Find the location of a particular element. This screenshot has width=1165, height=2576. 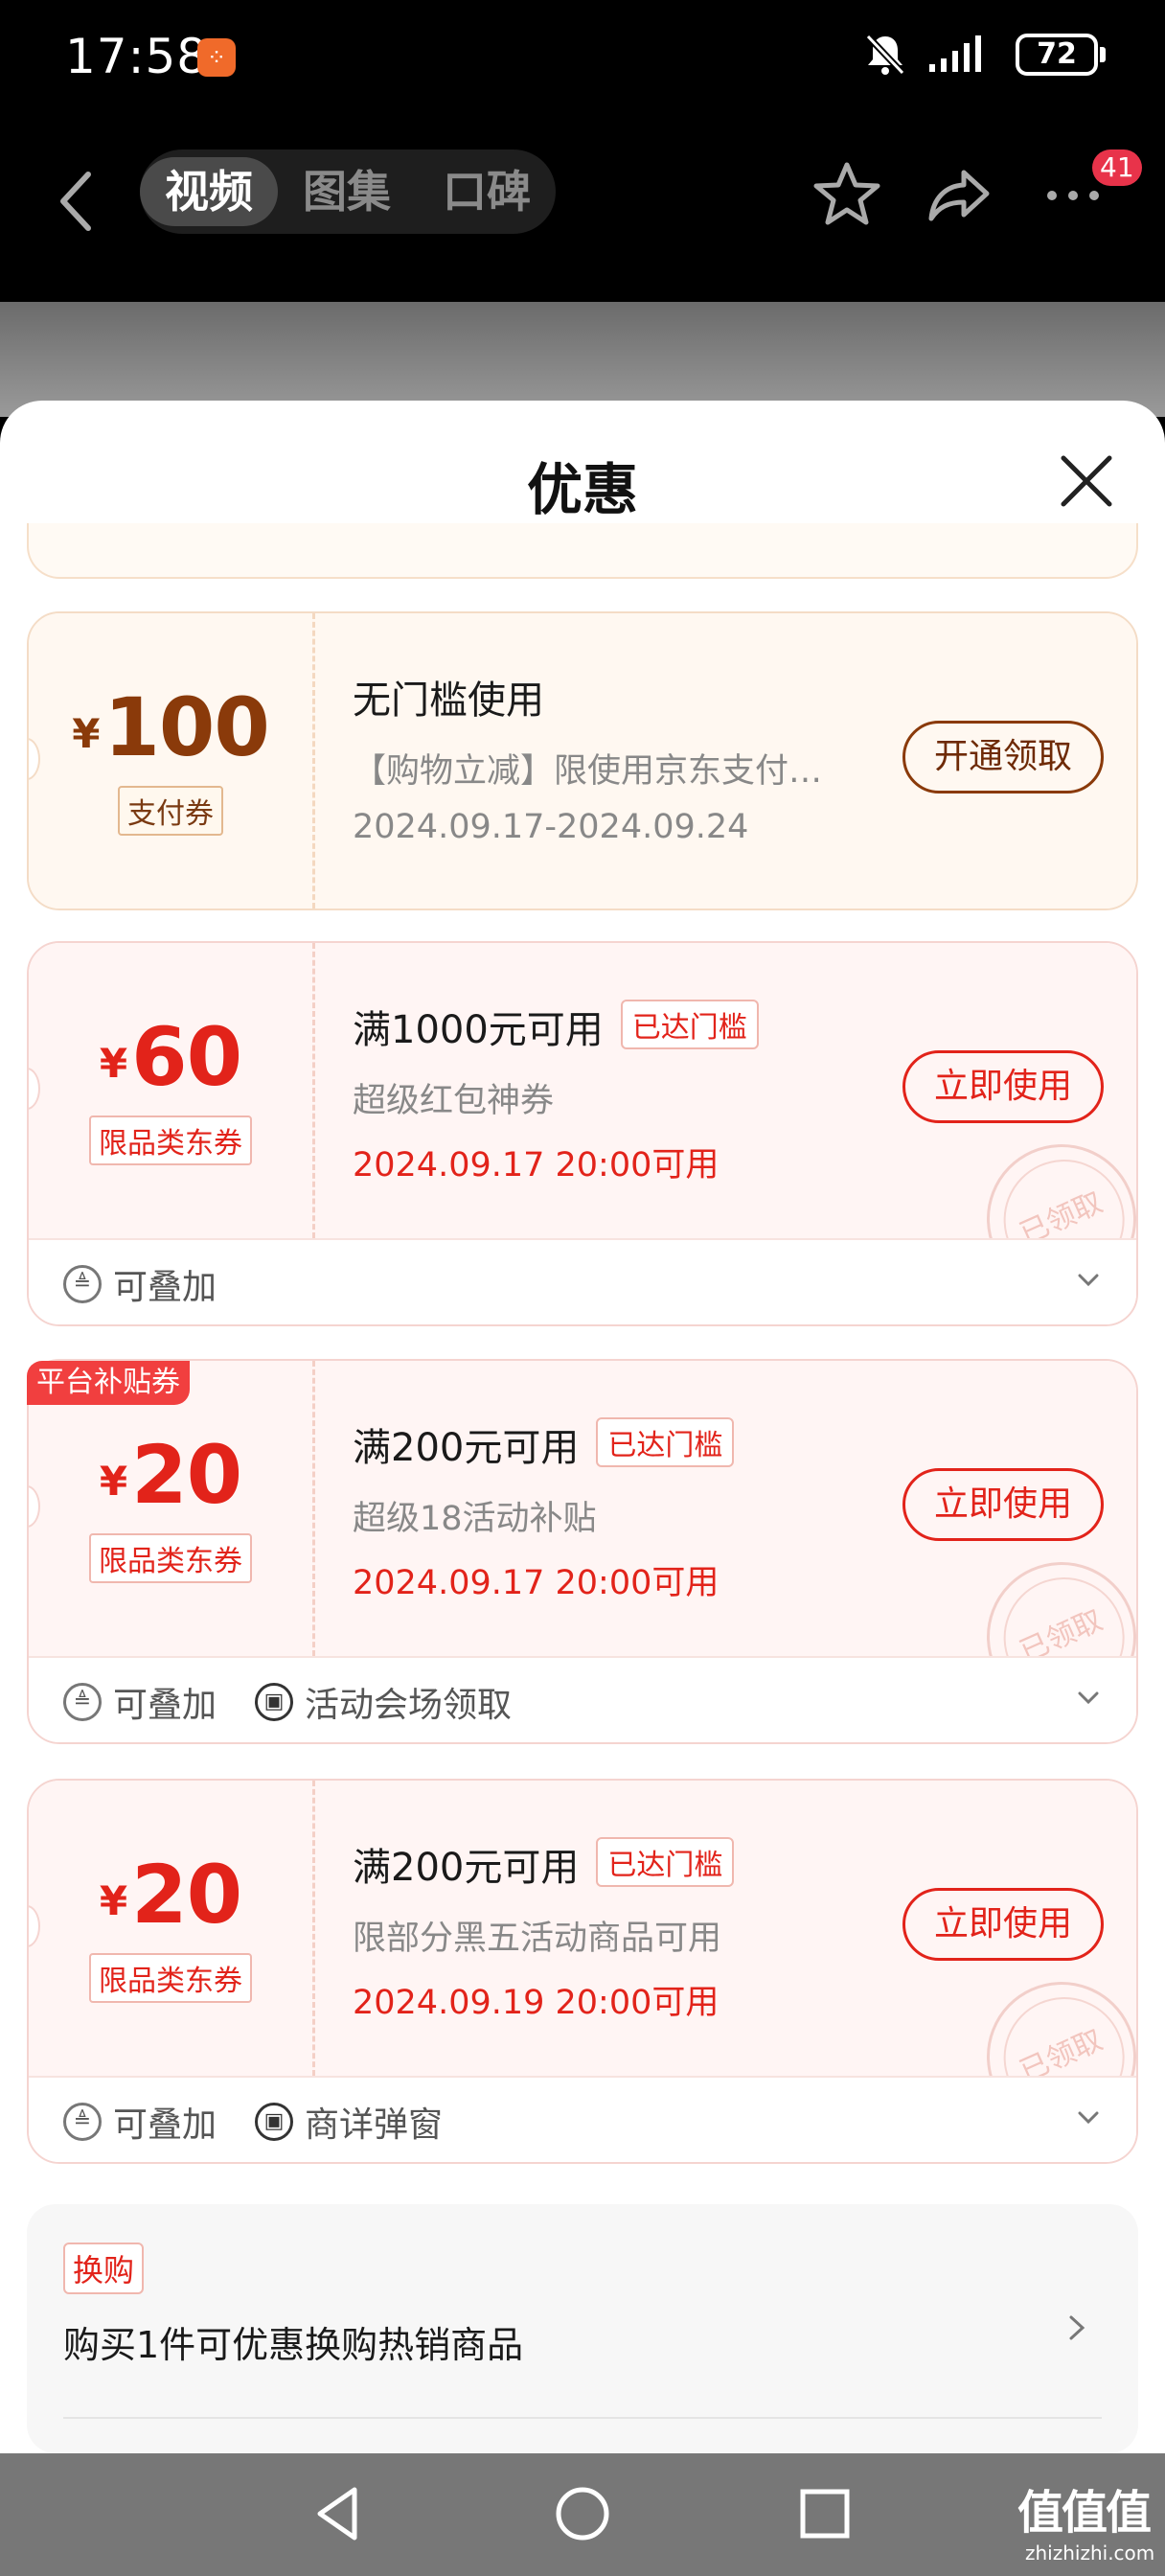

coupon-date: 2024.09.17-2024.09.24 is located at coordinates (551, 827).